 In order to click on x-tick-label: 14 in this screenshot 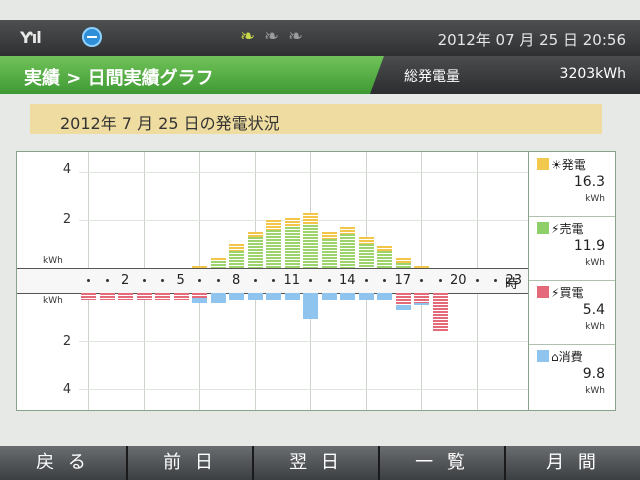, I will do `click(347, 280)`.